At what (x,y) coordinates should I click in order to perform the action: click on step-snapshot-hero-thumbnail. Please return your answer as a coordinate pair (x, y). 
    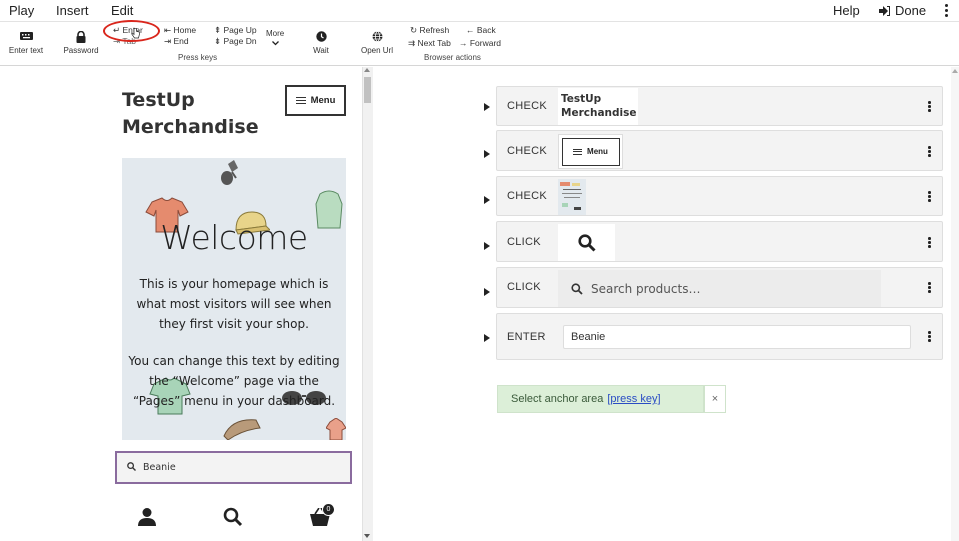
    Looking at the image, I should click on (572, 197).